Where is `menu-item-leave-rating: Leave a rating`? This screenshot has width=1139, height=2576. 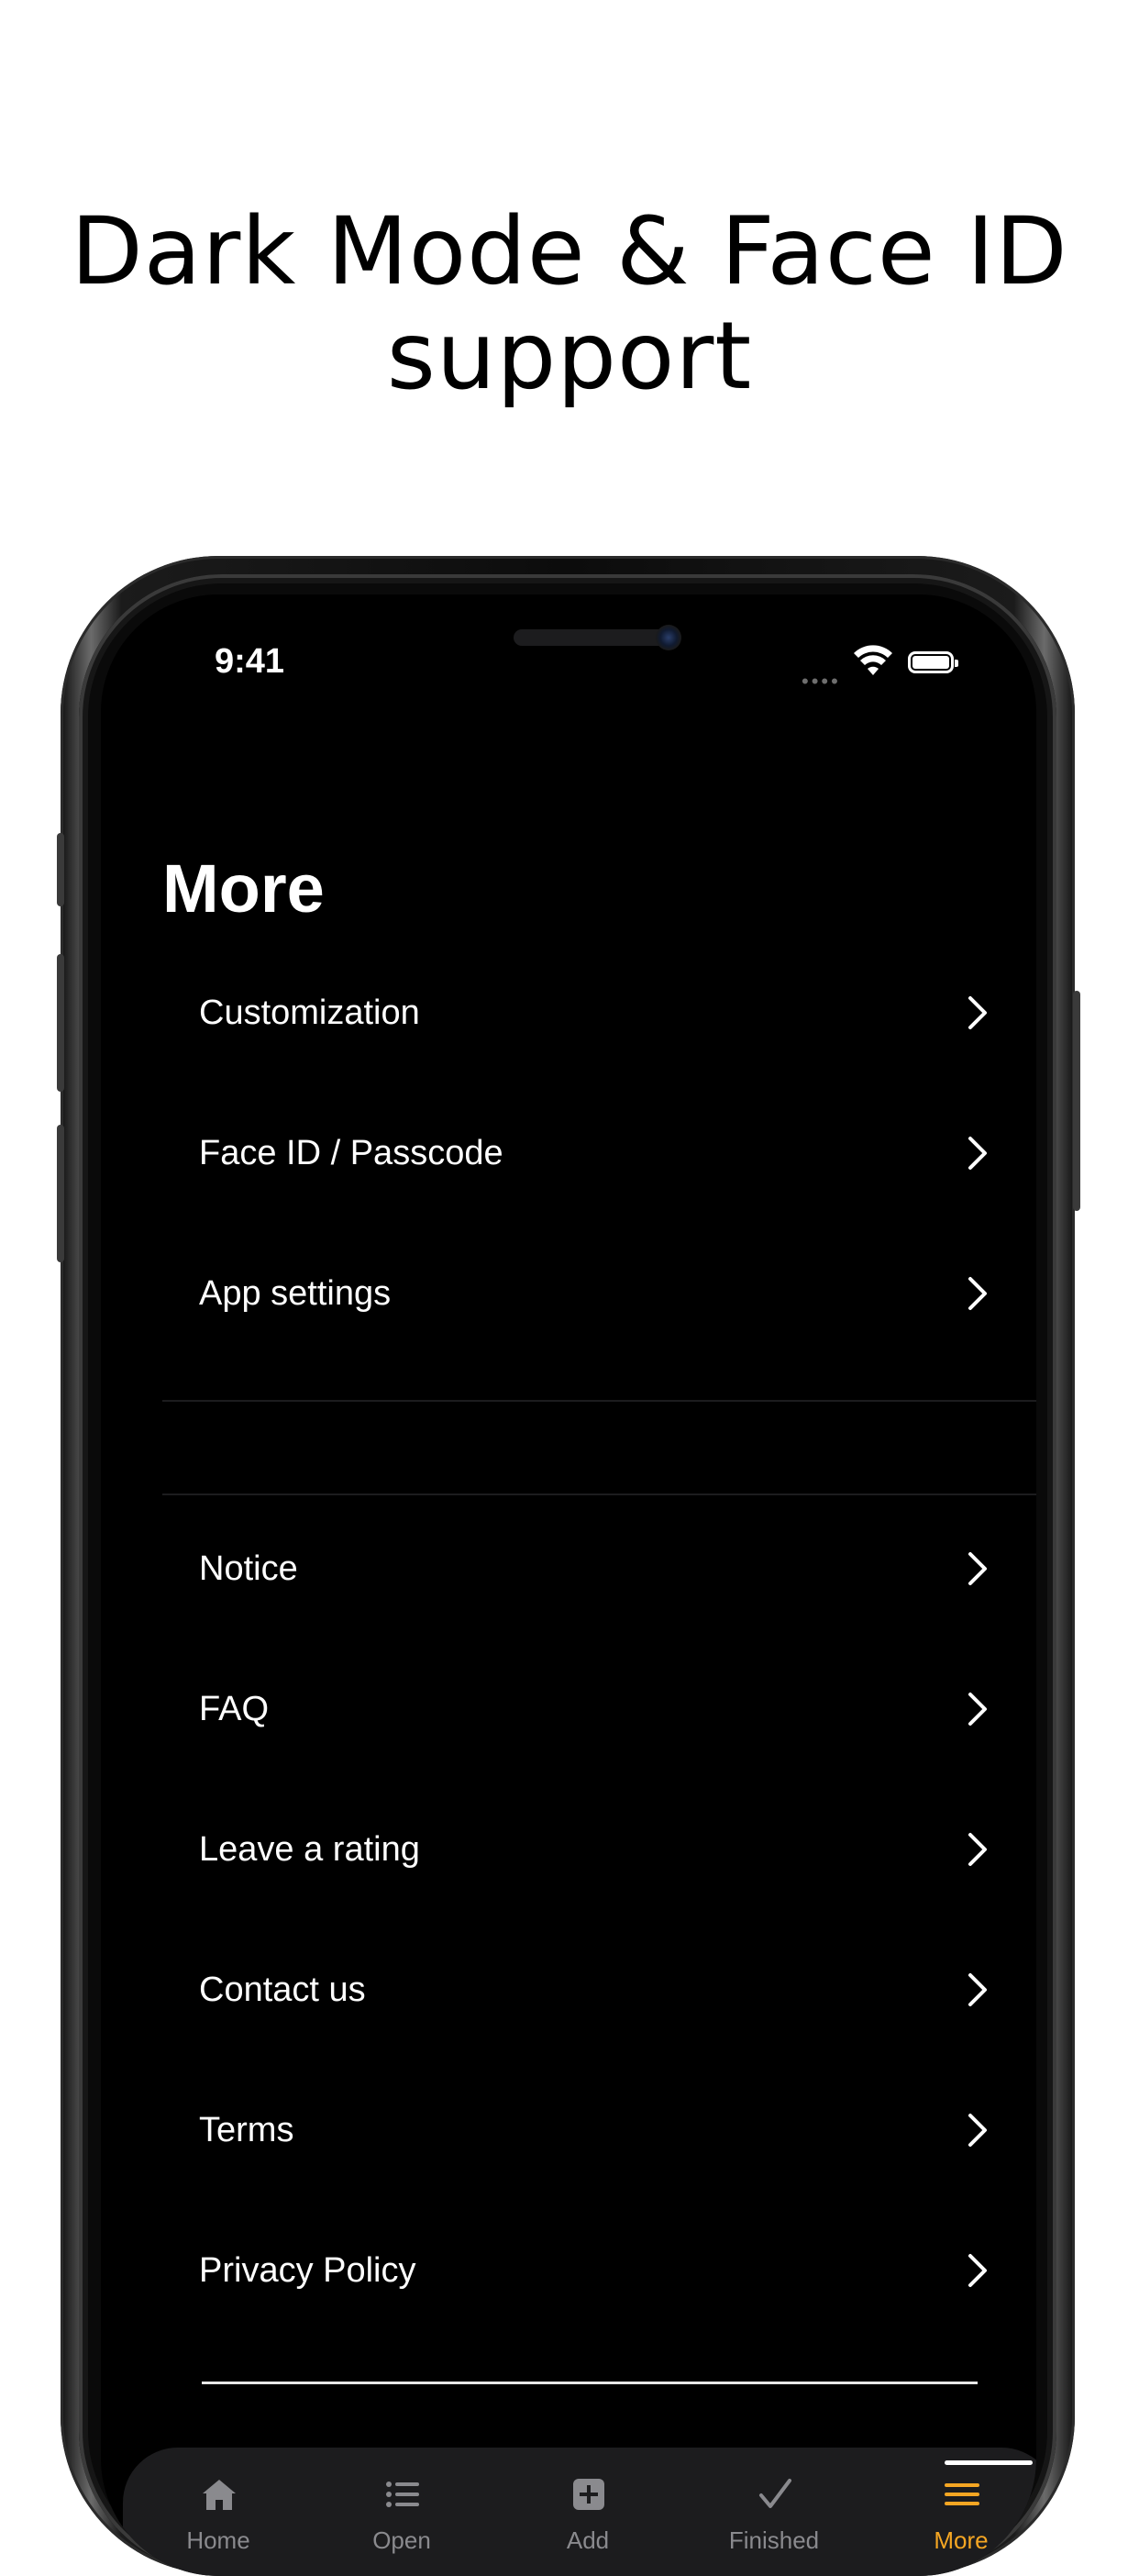 menu-item-leave-rating: Leave a rating is located at coordinates (599, 1850).